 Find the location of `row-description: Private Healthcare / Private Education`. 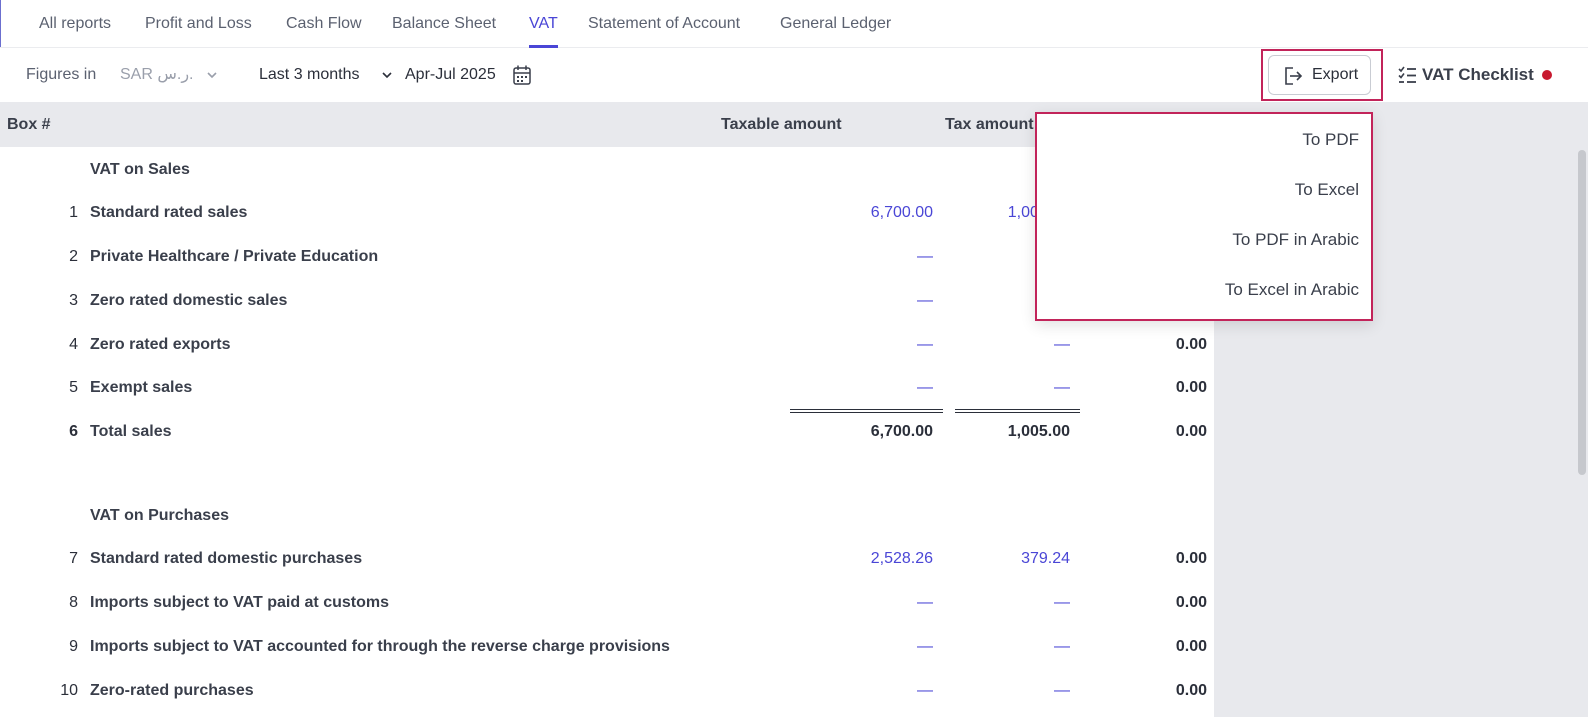

row-description: Private Healthcare / Private Education is located at coordinates (234, 256).